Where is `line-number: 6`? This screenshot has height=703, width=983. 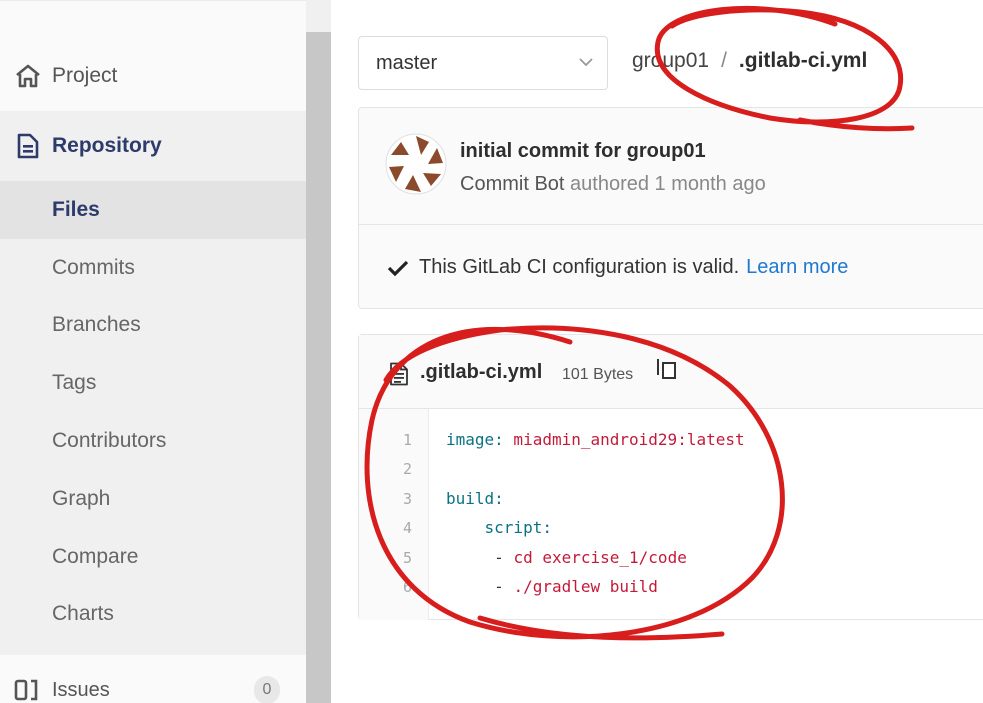
line-number: 6 is located at coordinates (407, 587).